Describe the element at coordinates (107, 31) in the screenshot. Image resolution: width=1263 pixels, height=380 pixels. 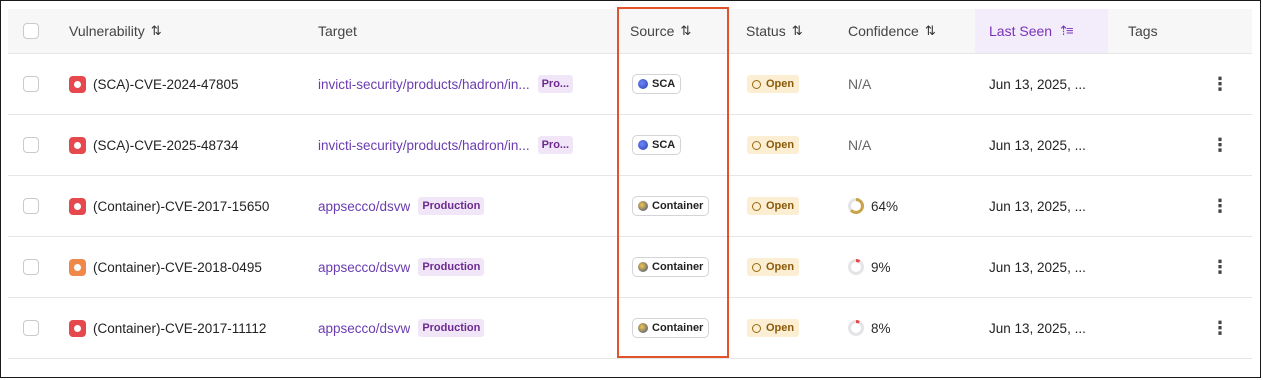
I see `header-vulnerability-label: Vulnerability` at that location.